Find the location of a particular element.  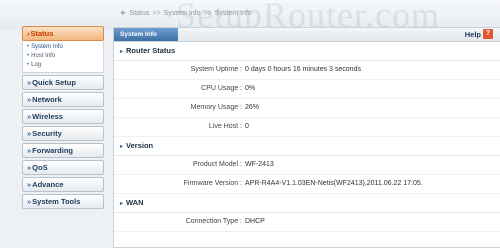

sidebar-item-label: Quick Setup is located at coordinates (54, 82).